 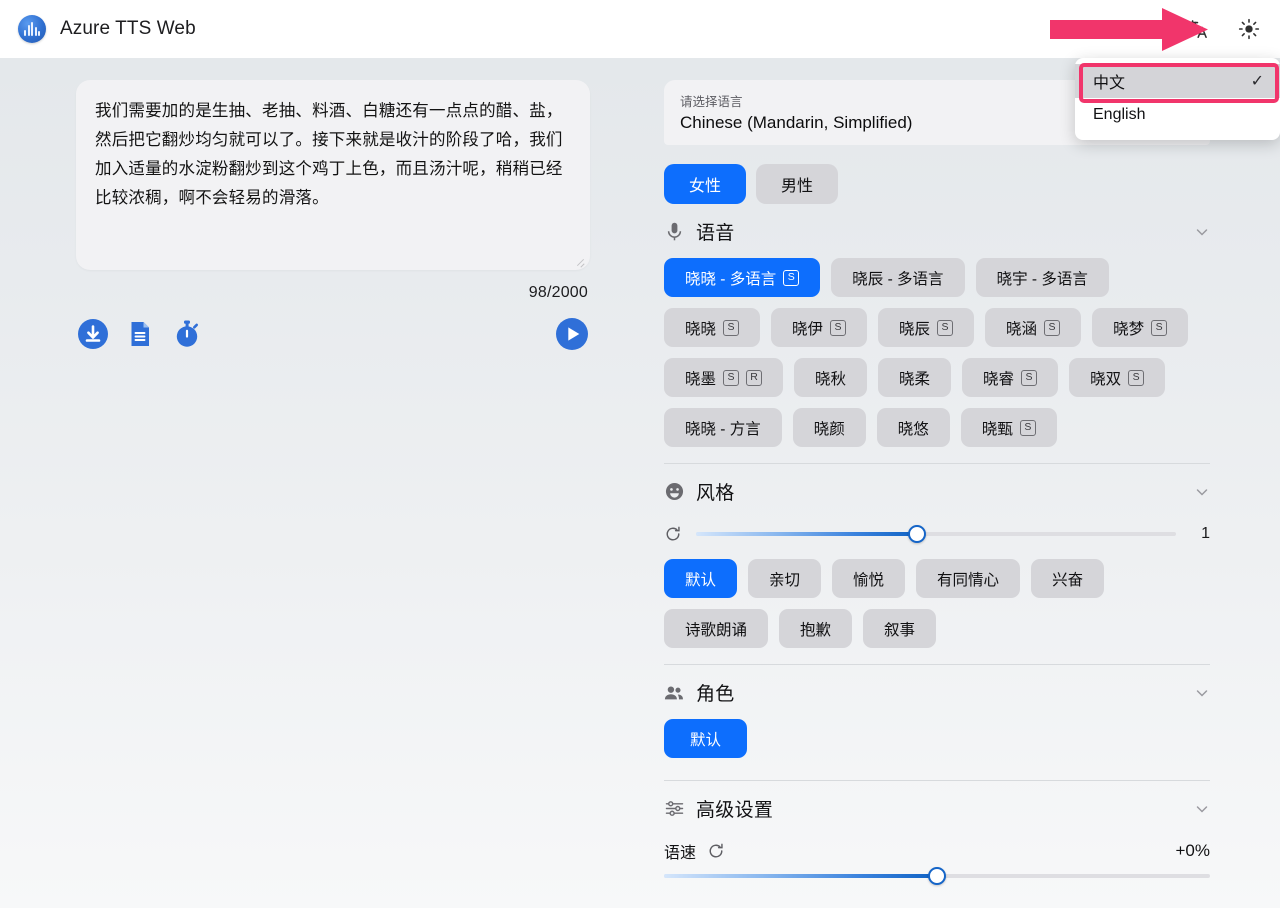 I want to click on role-chip-0: 默认, so click(x=706, y=738).